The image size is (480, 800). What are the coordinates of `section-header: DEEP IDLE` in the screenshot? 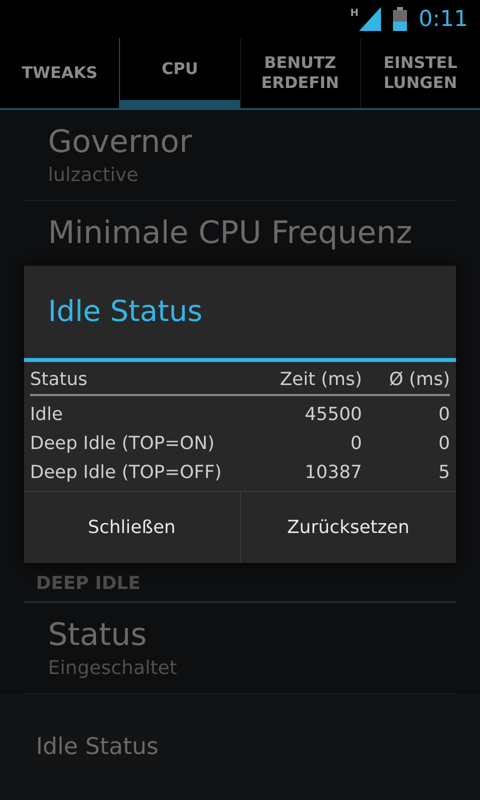 It's located at (88, 583).